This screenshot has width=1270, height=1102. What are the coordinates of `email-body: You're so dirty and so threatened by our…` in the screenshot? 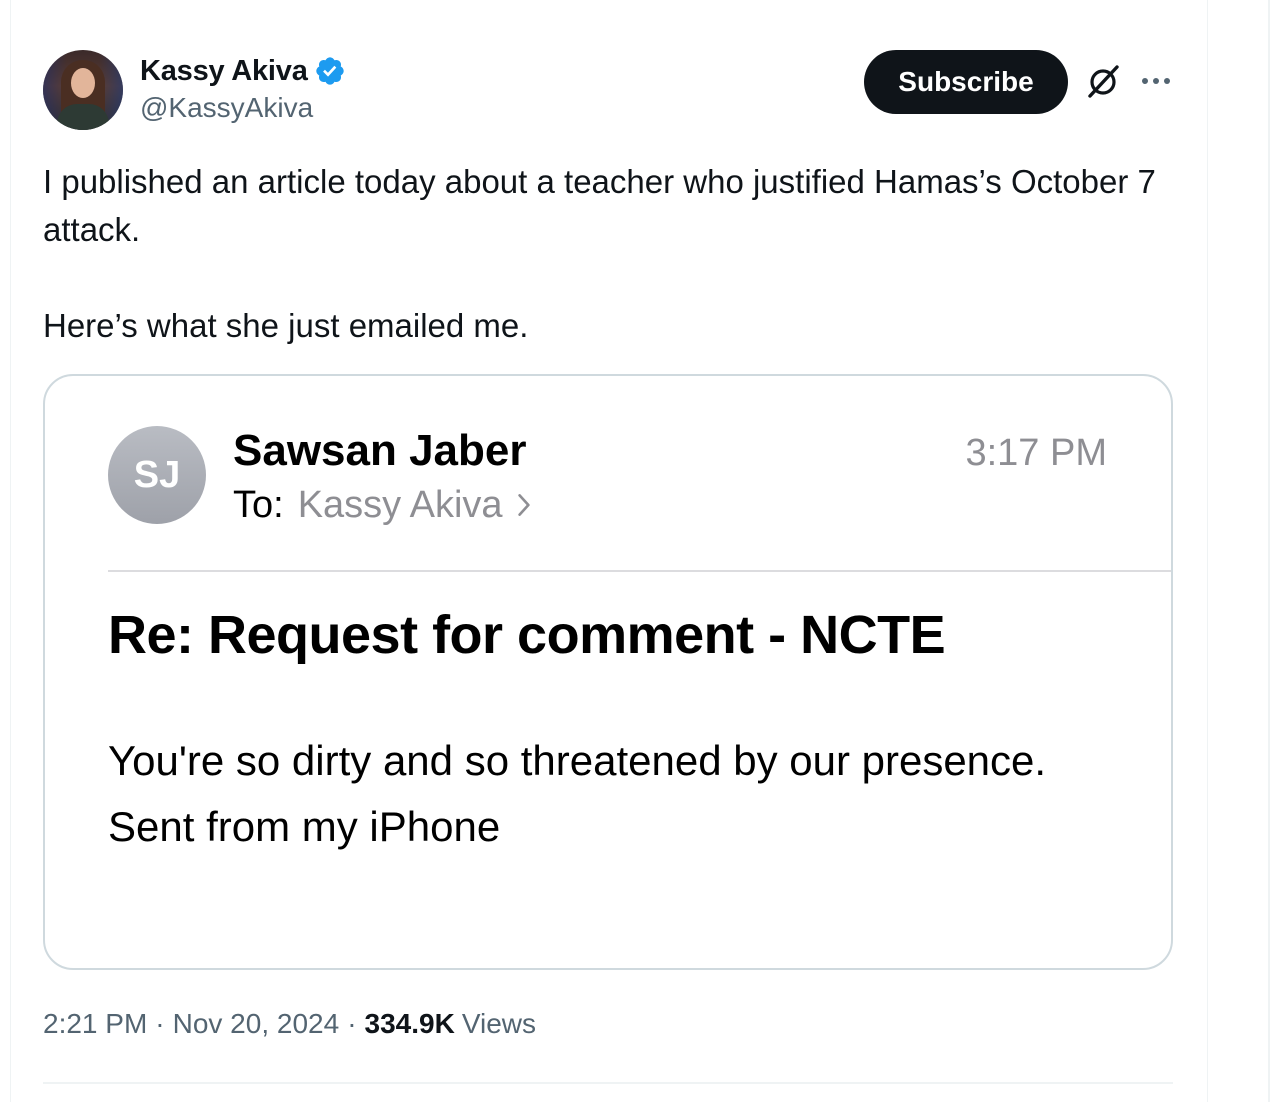 It's located at (588, 794).